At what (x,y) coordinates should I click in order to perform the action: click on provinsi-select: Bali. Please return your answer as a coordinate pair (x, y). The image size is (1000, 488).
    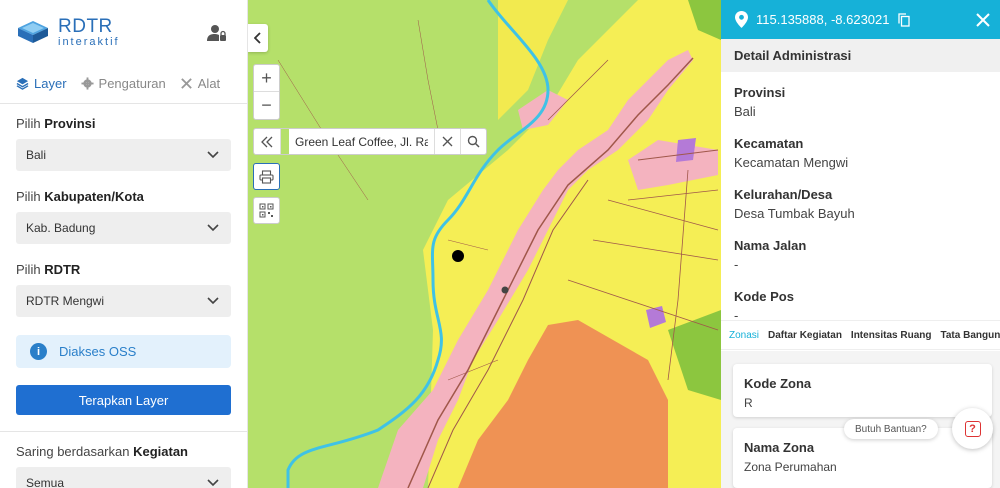
    Looking at the image, I should click on (123, 155).